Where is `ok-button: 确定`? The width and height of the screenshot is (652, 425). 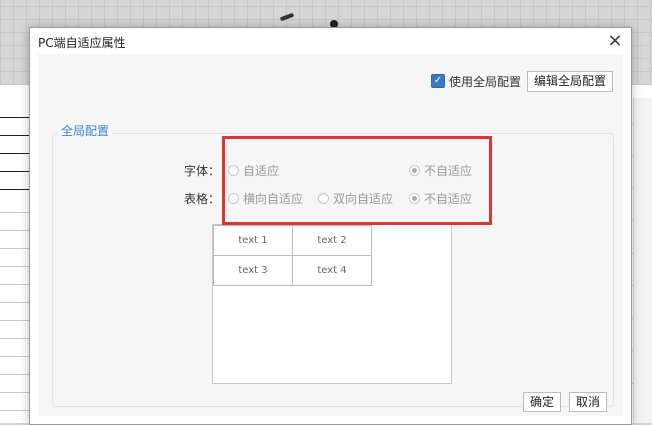
ok-button: 确定 is located at coordinates (541, 402).